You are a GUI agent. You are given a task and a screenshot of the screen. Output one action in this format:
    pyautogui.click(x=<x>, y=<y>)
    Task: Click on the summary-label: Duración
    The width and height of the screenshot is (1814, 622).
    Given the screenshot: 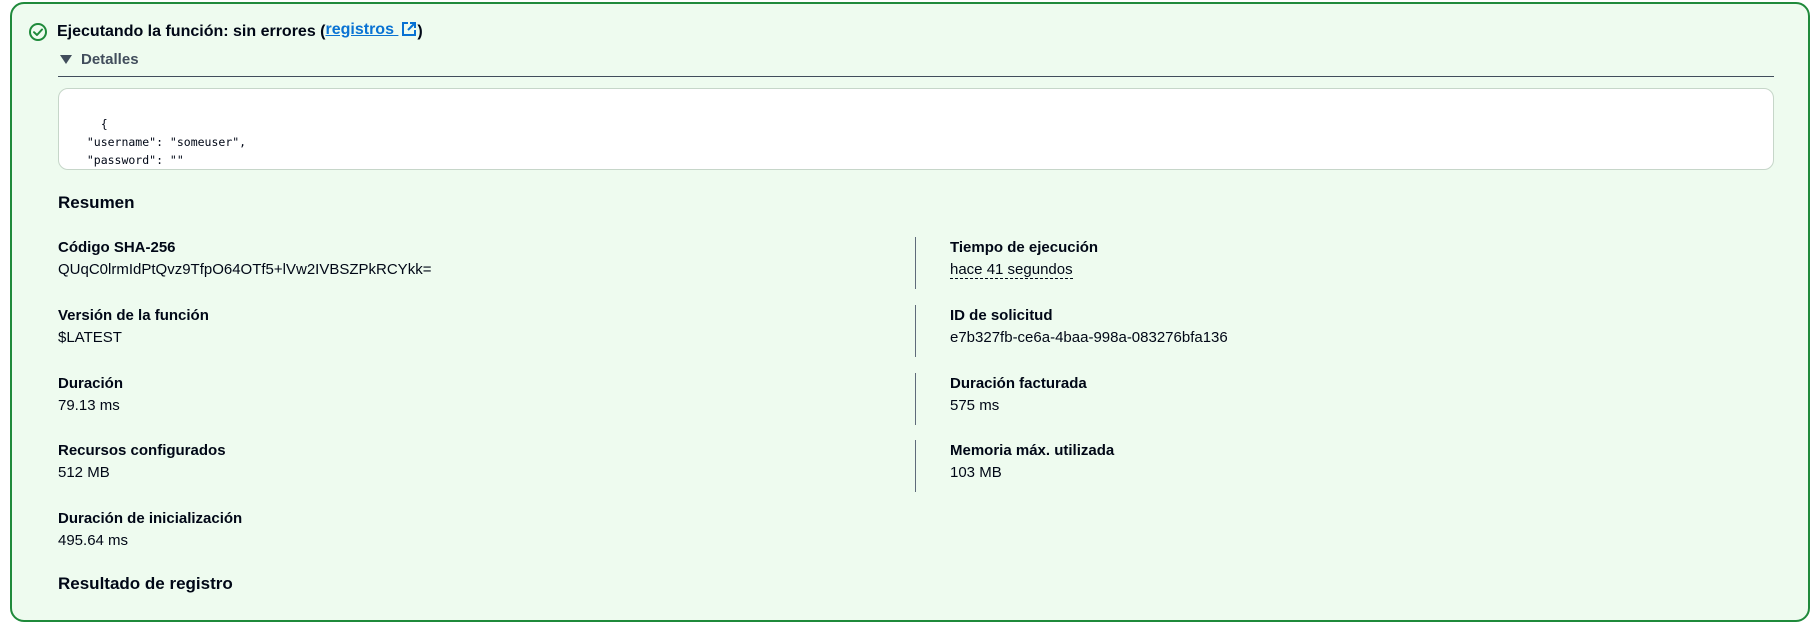 What is the action you would take?
    pyautogui.click(x=91, y=383)
    